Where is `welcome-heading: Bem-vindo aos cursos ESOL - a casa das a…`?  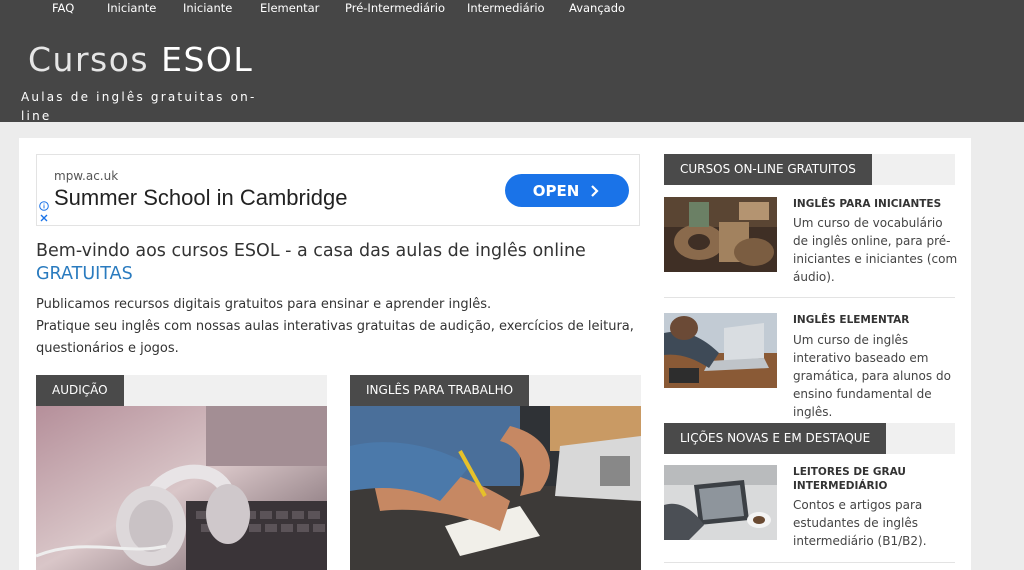
welcome-heading: Bem-vindo aos cursos ESOL - a casa das a… is located at coordinates (316, 263).